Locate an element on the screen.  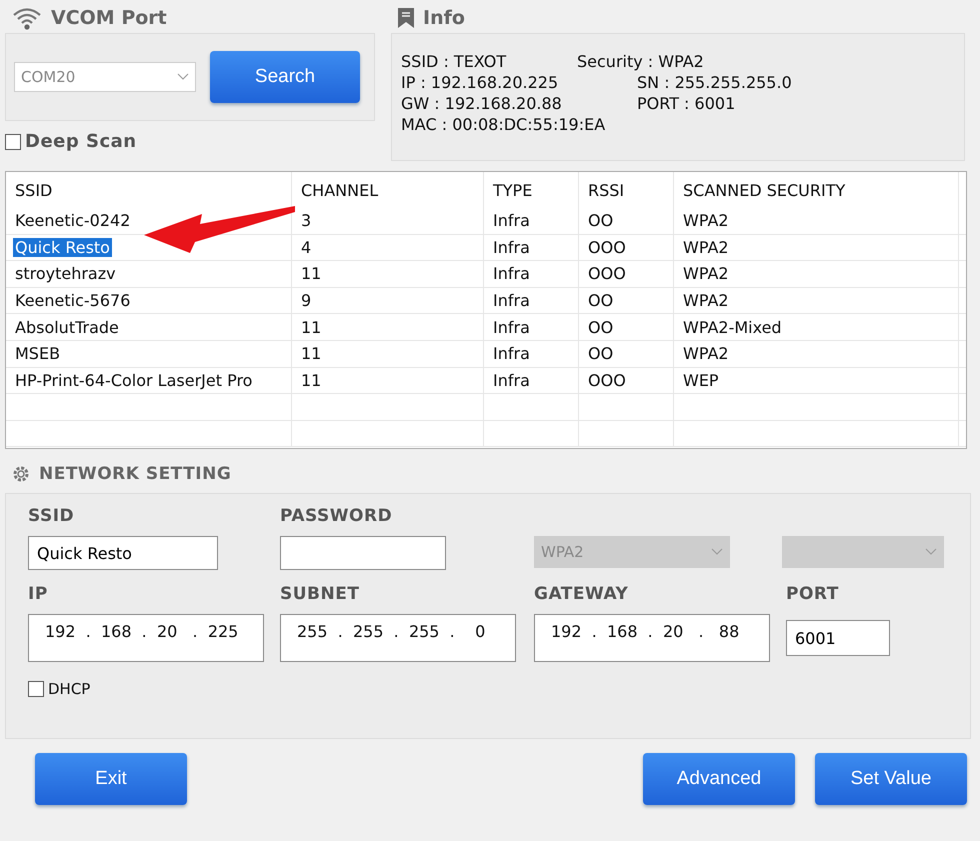
table-cell: stroytehrazv is located at coordinates (65, 274).